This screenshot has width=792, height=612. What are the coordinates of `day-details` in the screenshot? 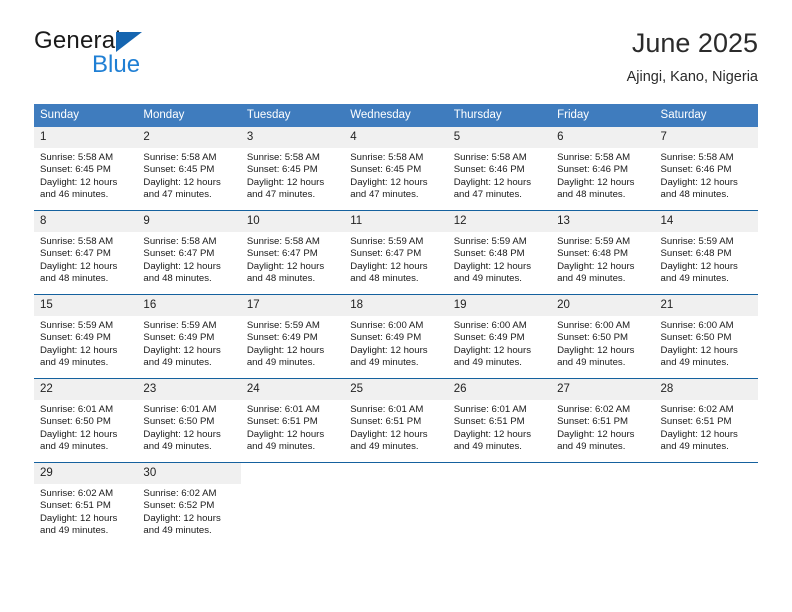 It's located at (499, 515).